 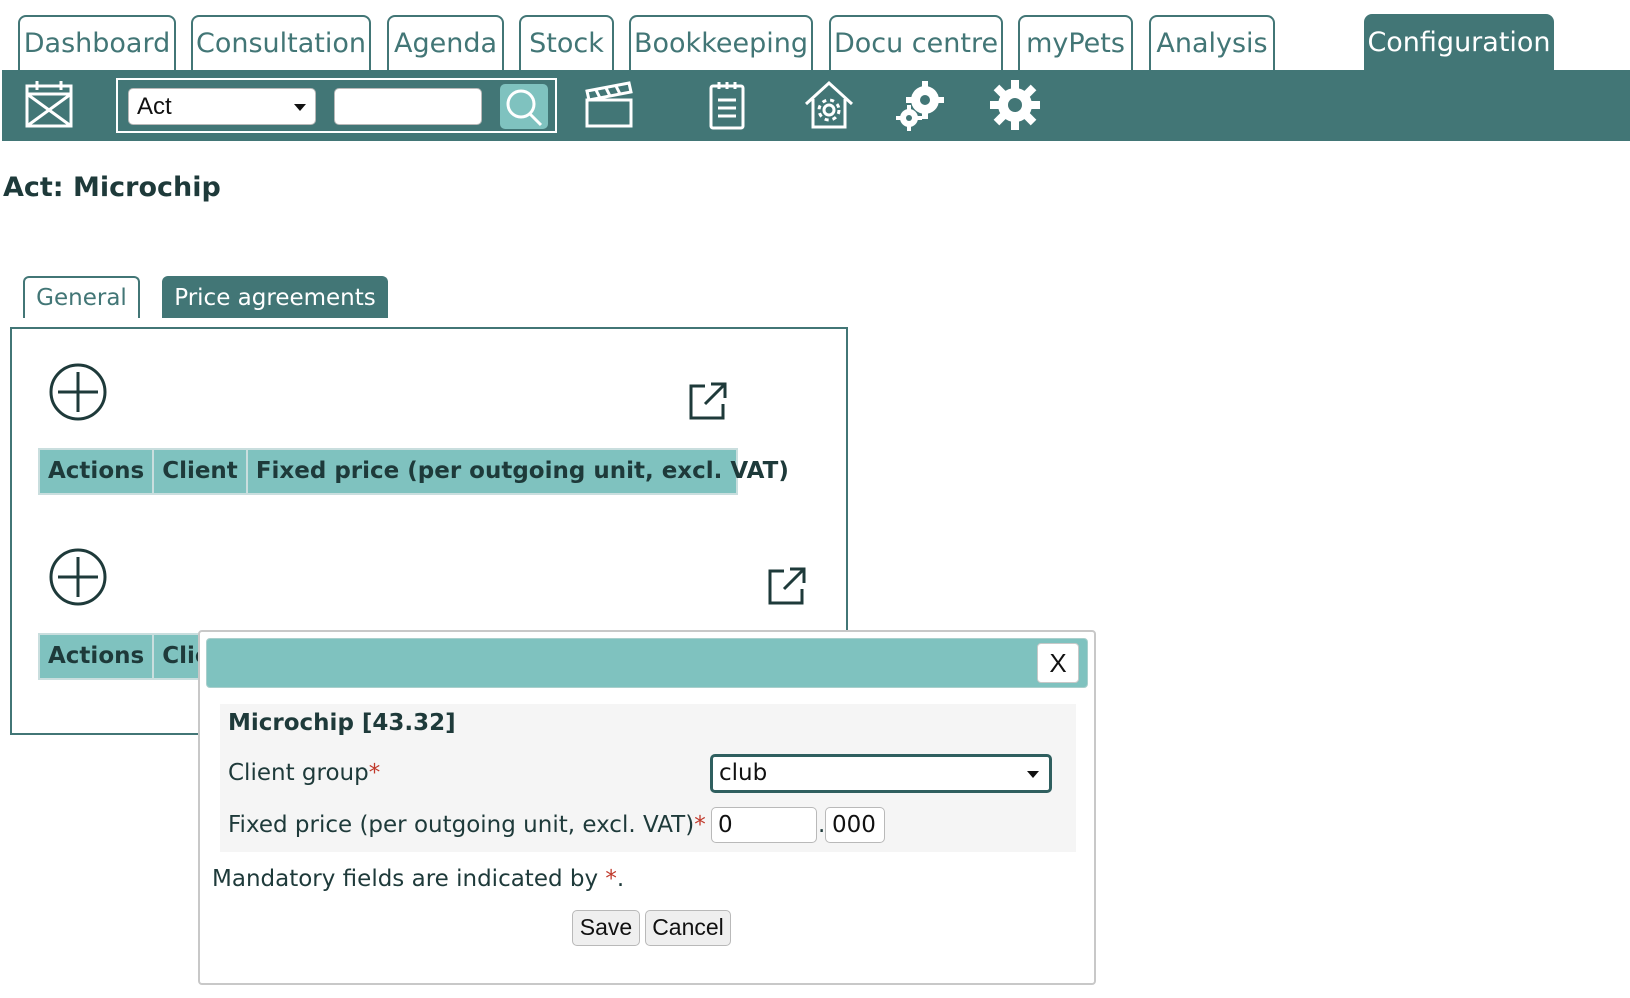 I want to click on close-button: X, so click(x=1058, y=663).